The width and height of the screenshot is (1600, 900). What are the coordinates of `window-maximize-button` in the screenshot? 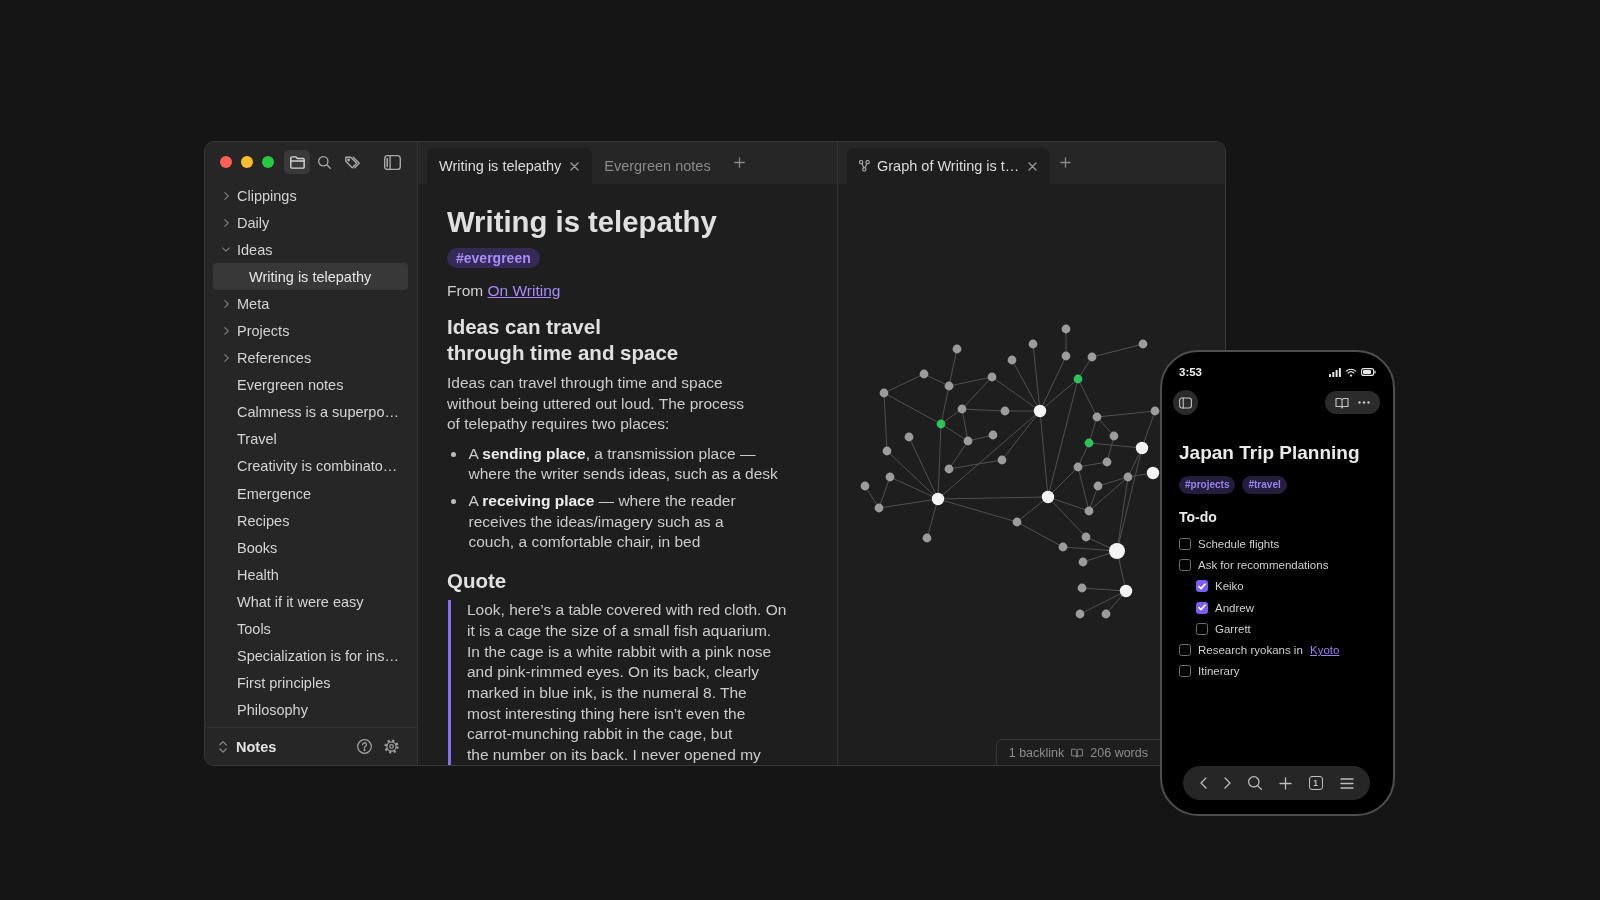 It's located at (268, 162).